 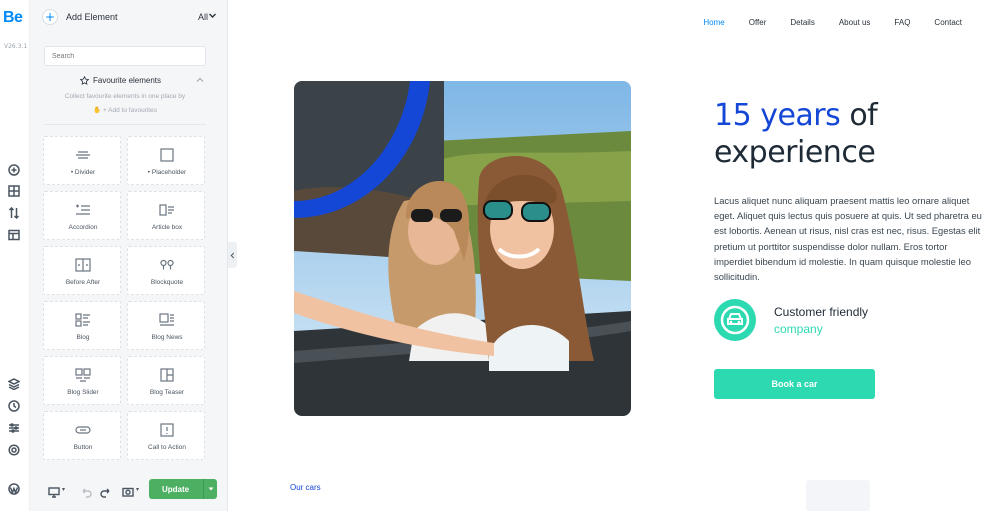 I want to click on car-icon, so click(x=735, y=320).